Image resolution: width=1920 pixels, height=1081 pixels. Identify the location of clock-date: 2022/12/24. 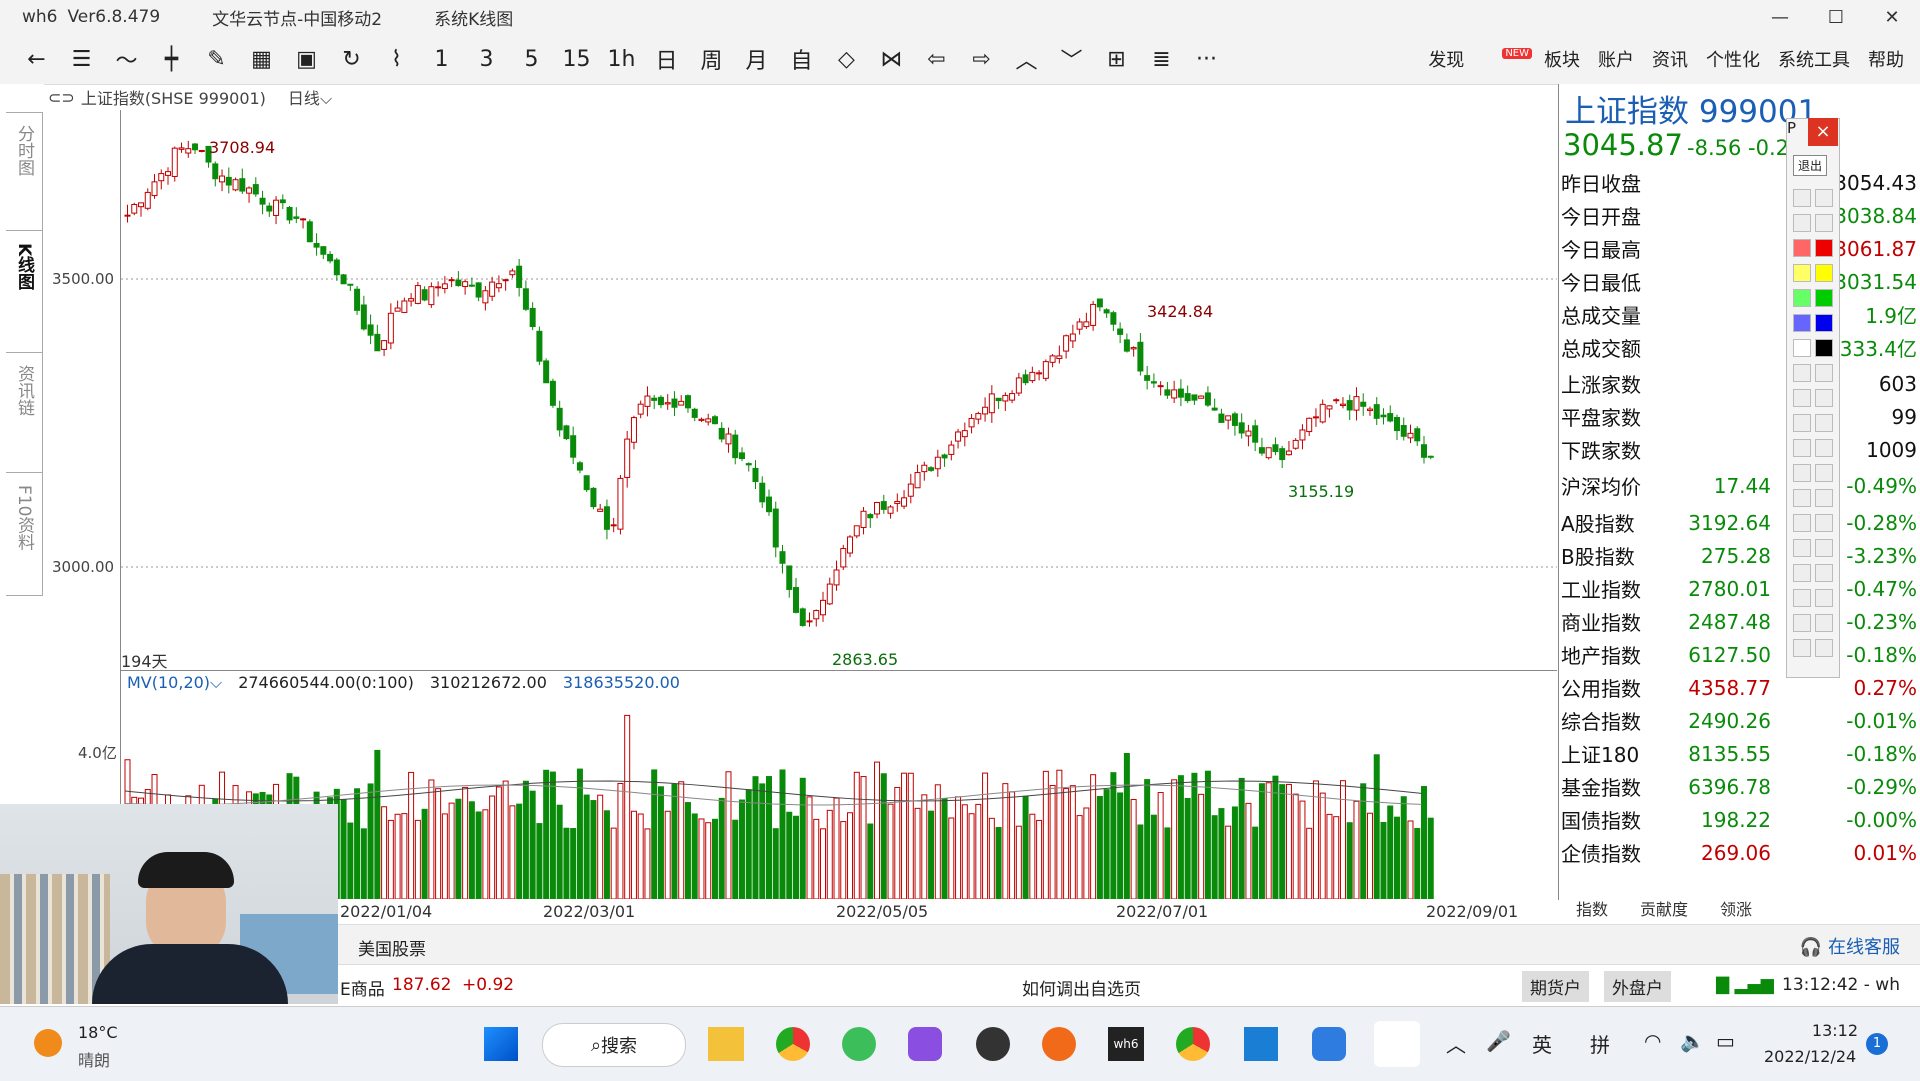
(1810, 1056).